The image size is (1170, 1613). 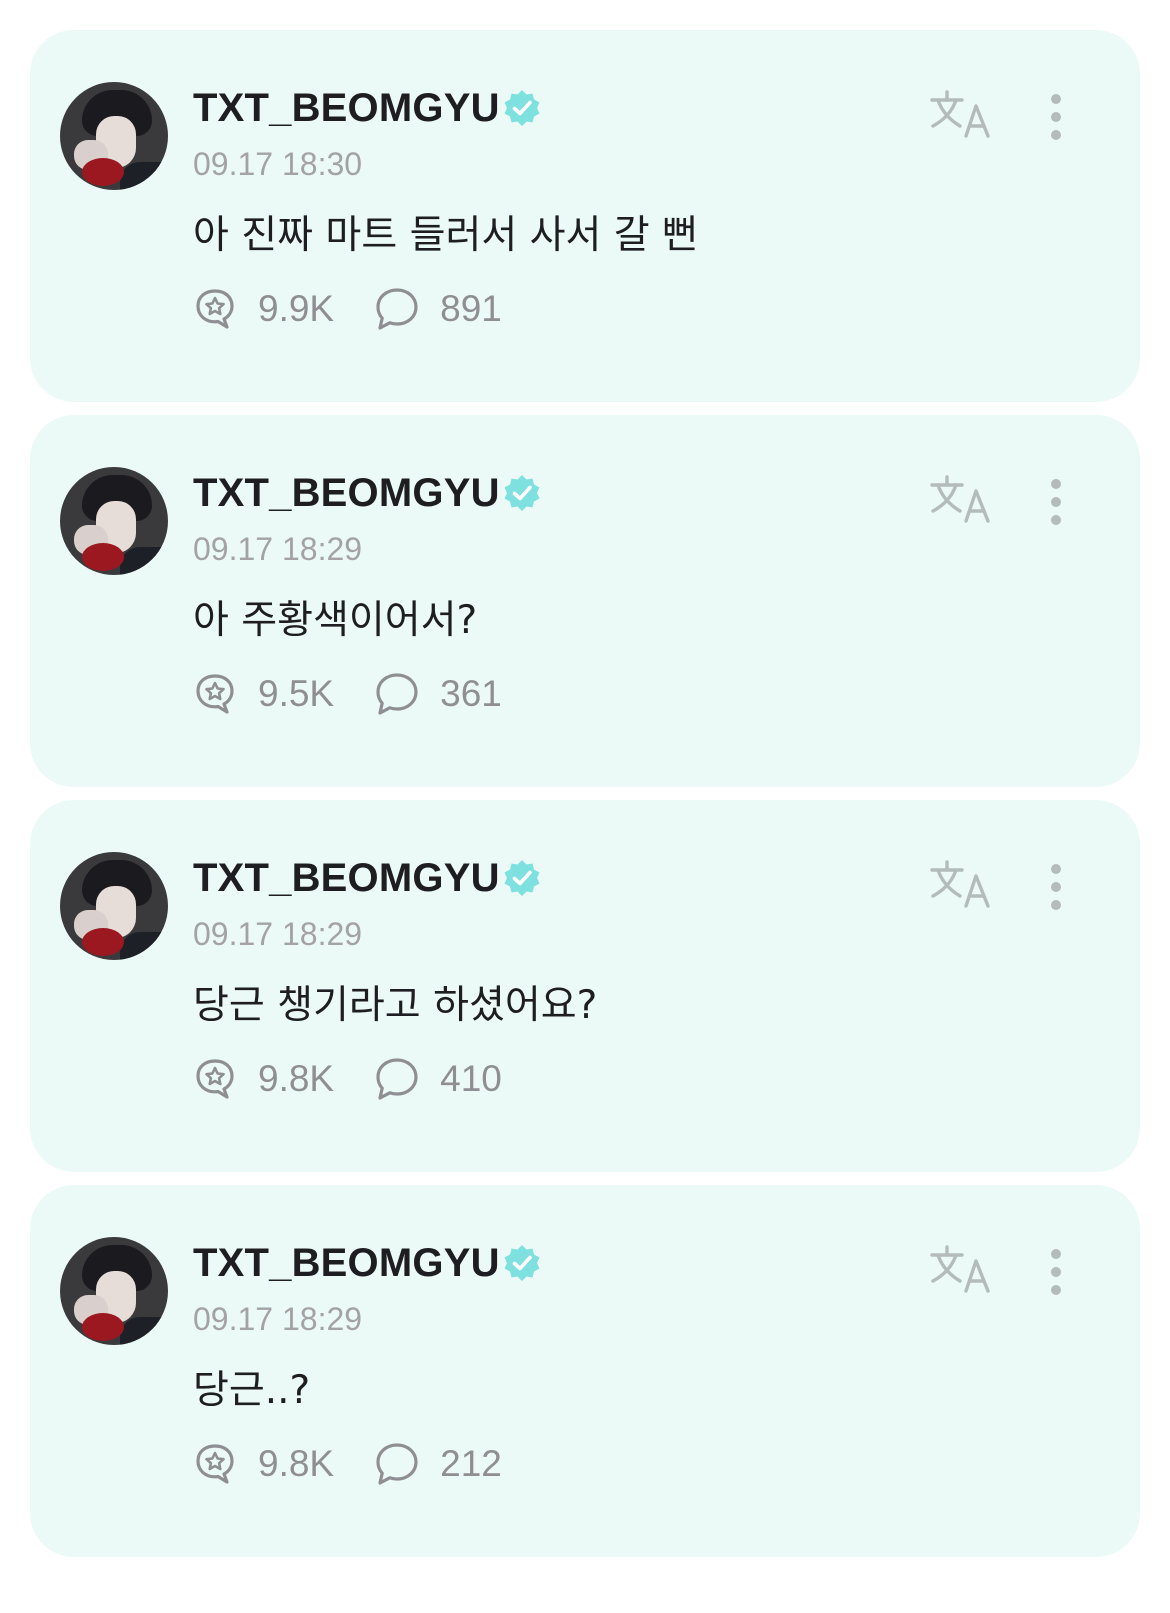 What do you see at coordinates (395, 1005) in the screenshot?
I see `post-text: 당근 챙기라고 하셨어요?` at bounding box center [395, 1005].